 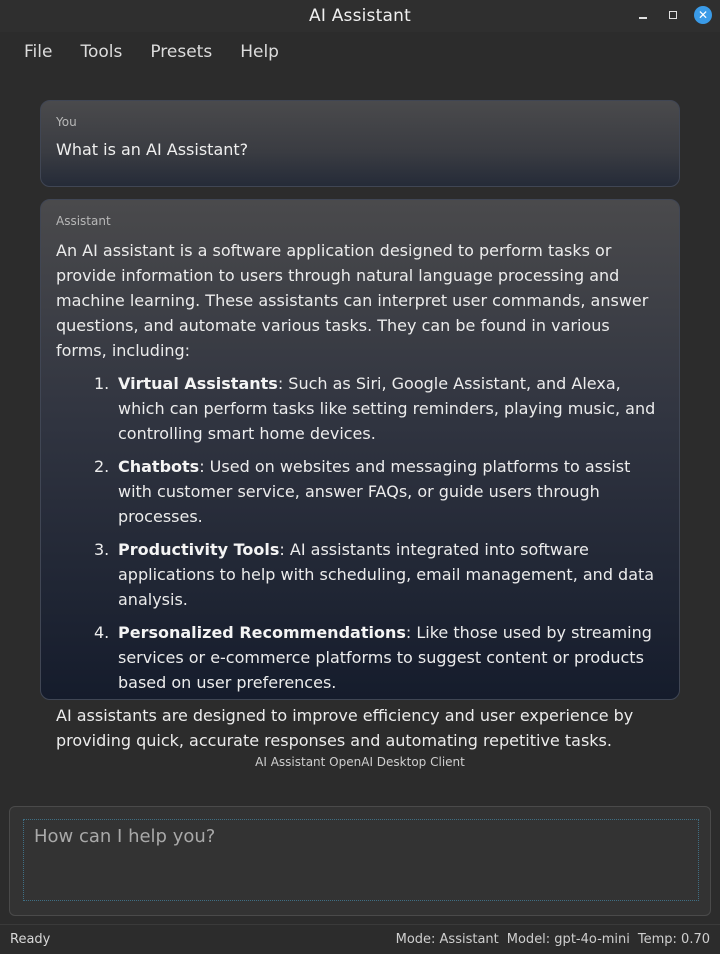 What do you see at coordinates (83, 221) in the screenshot?
I see `assistant-sender-label: Assistant` at bounding box center [83, 221].